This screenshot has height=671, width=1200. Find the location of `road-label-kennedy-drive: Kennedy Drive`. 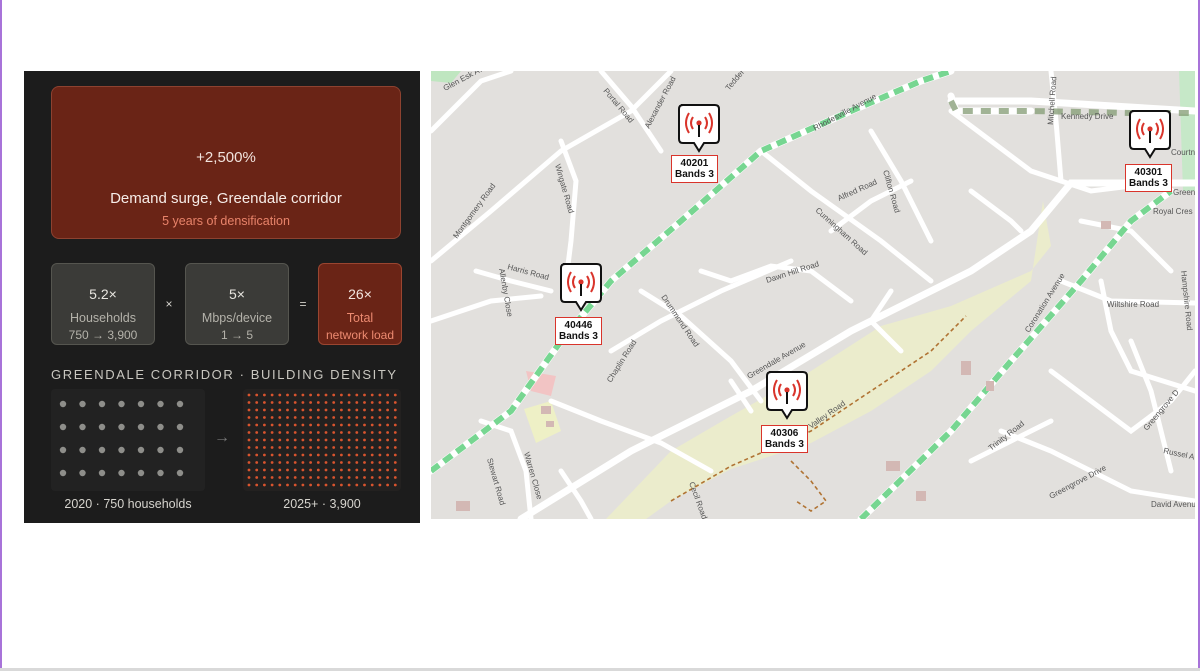

road-label-kennedy-drive: Kennedy Drive is located at coordinates (1087, 116).